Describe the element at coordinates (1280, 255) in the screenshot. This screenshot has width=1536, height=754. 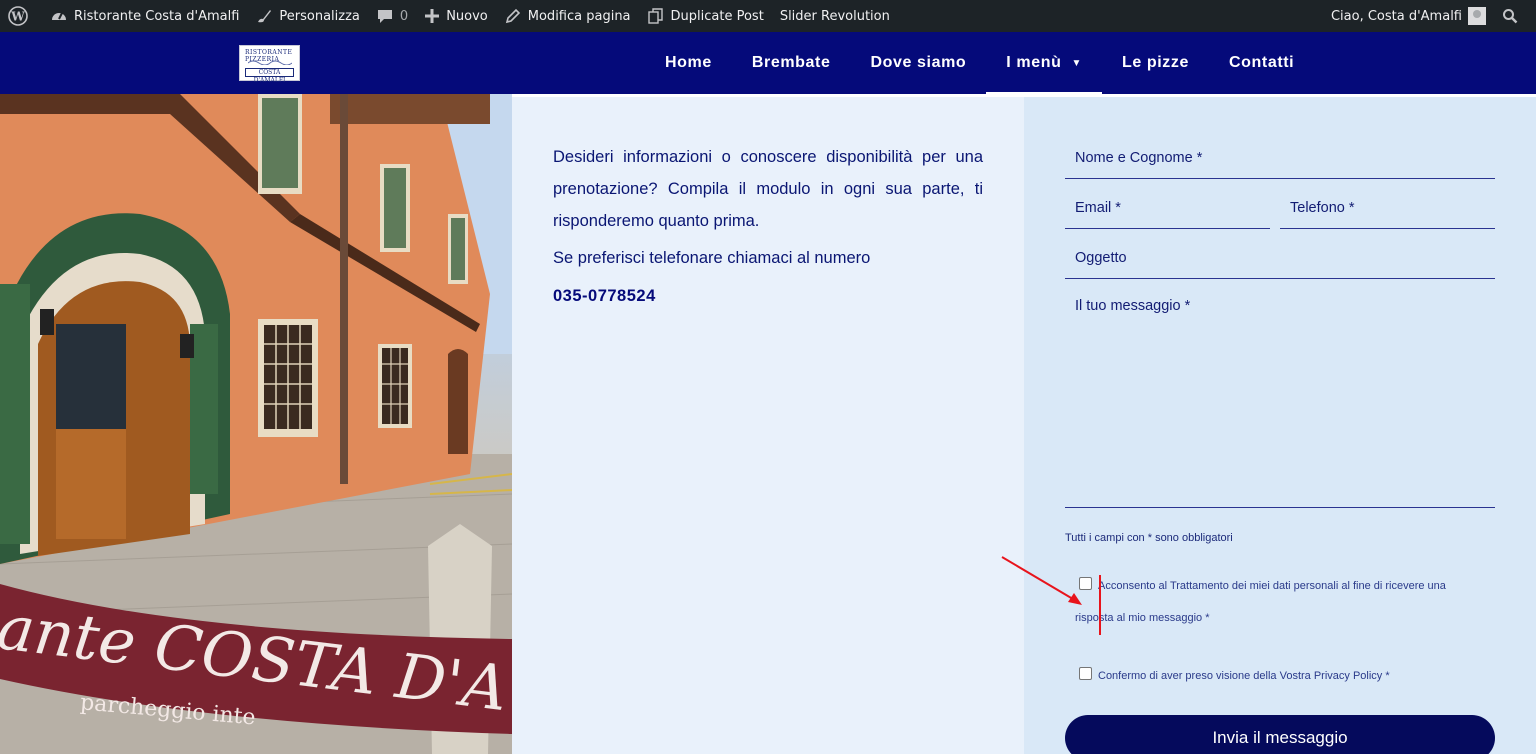
I see `subject-field` at that location.